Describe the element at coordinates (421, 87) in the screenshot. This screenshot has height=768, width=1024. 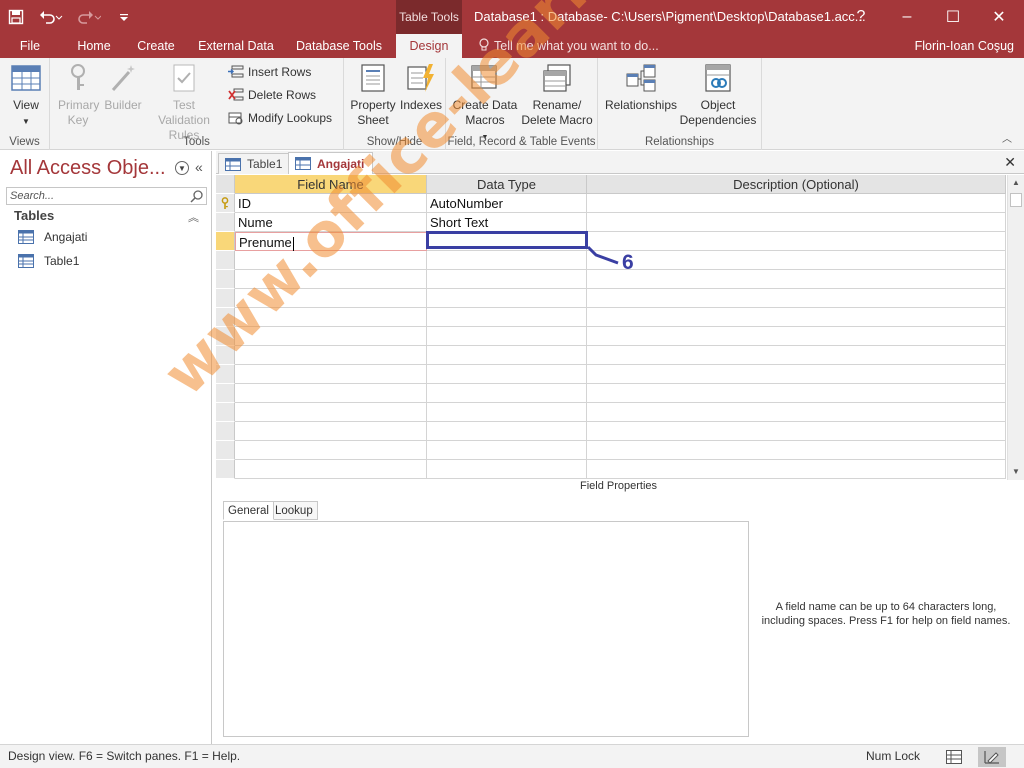
I see `indexes-button: Indexes` at that location.